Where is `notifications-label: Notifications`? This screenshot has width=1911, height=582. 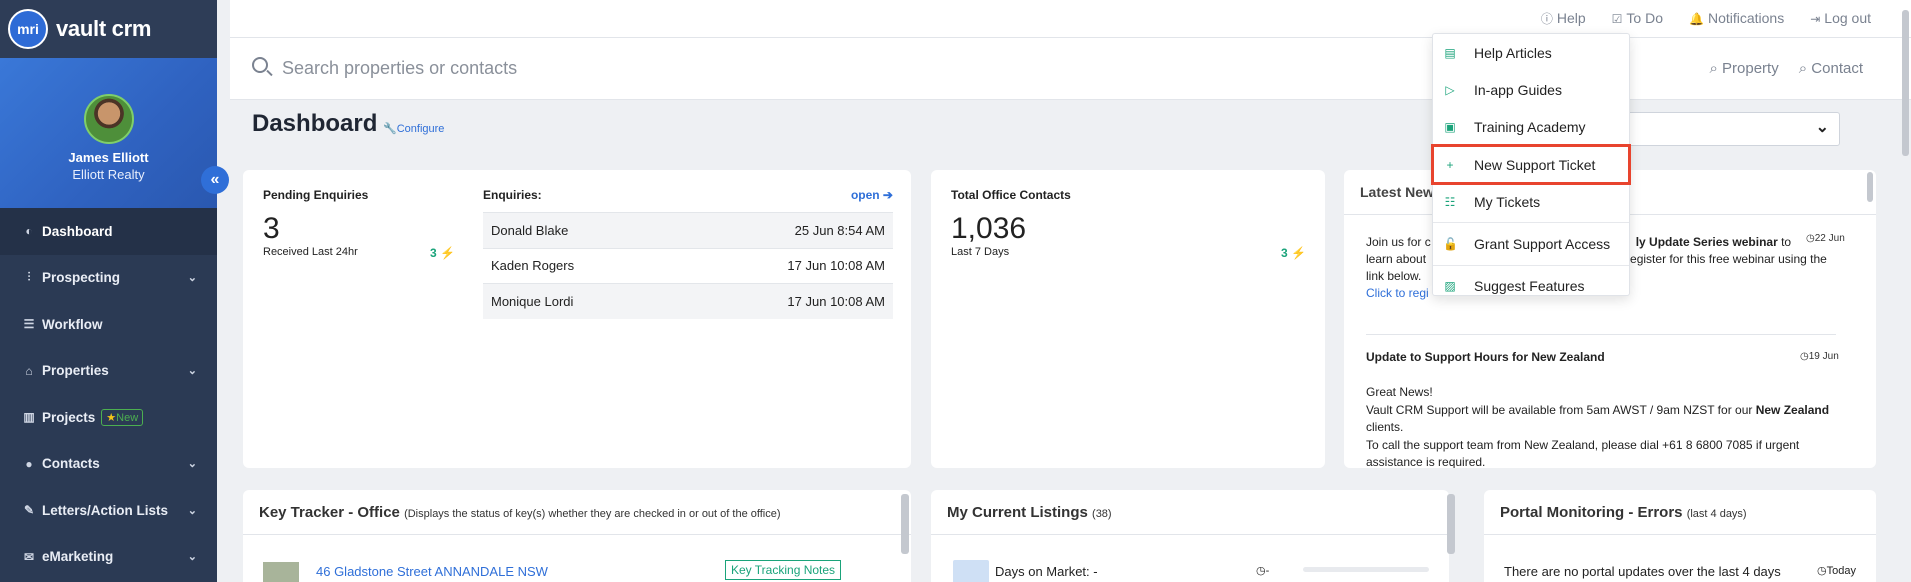
notifications-label: Notifications is located at coordinates (1746, 18).